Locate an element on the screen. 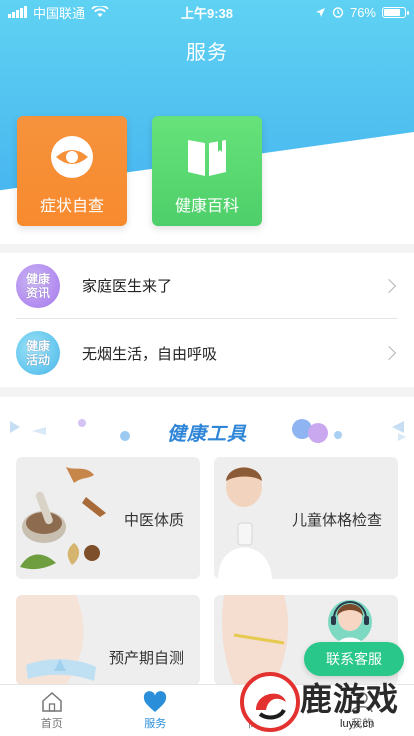 This screenshot has width=414, height=736. tab-home-label: 首页 is located at coordinates (51, 723).